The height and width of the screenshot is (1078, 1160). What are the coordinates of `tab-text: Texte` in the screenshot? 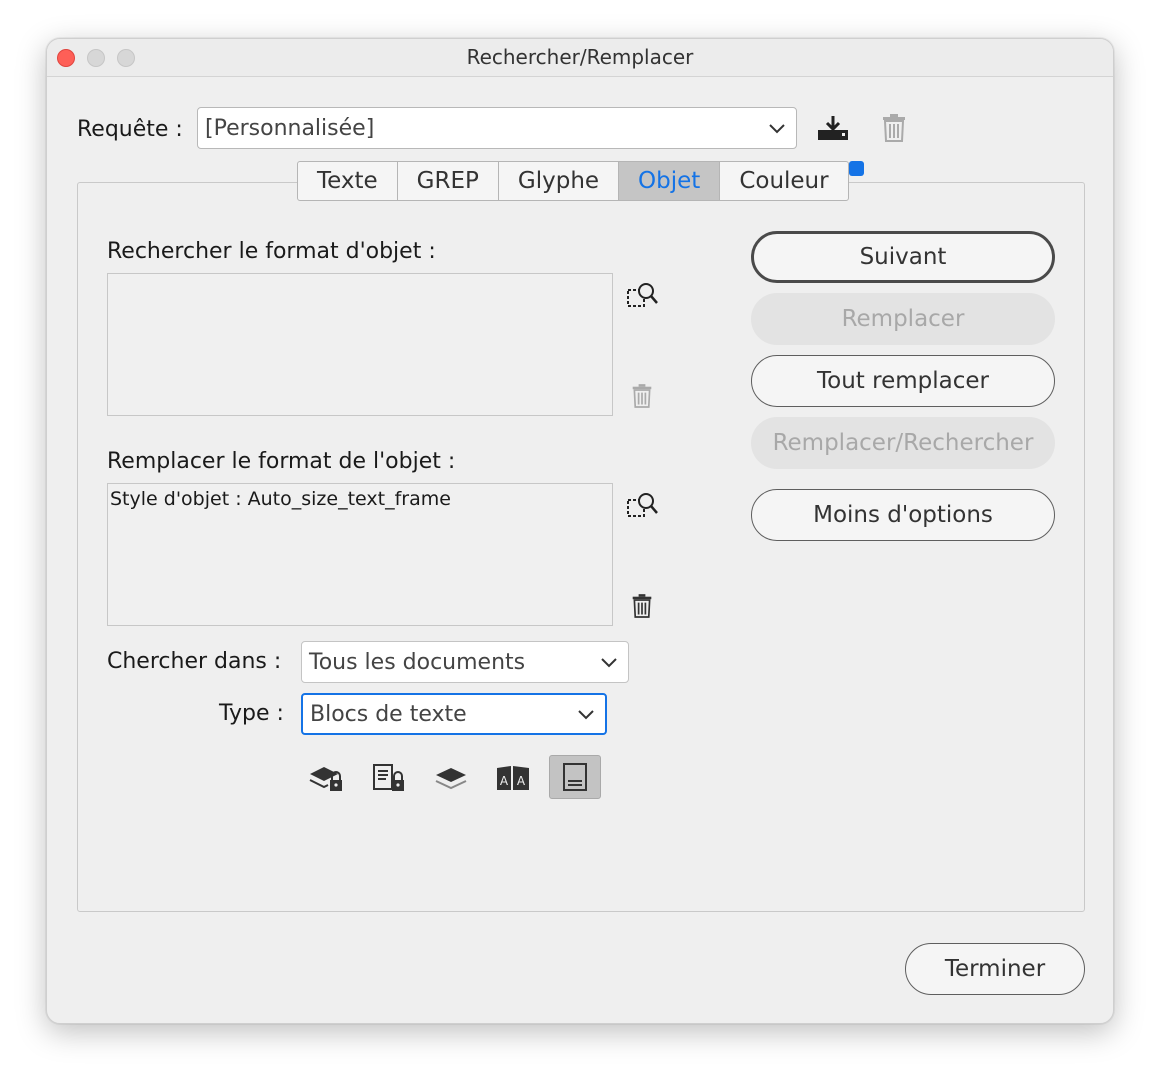 It's located at (348, 181).